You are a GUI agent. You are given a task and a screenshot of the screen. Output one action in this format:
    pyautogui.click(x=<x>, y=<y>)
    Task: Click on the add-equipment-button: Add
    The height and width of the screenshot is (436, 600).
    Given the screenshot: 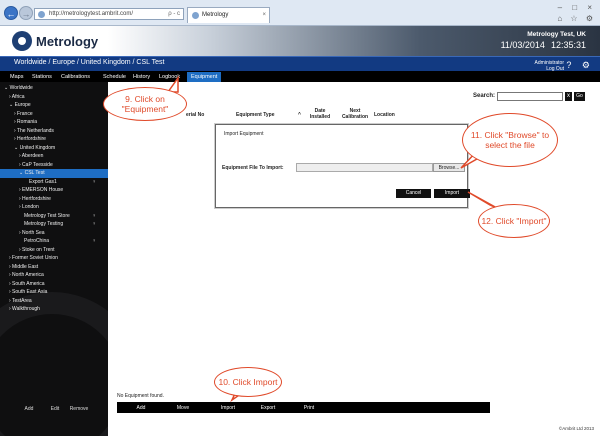 What is the action you would take?
    pyautogui.click(x=141, y=408)
    